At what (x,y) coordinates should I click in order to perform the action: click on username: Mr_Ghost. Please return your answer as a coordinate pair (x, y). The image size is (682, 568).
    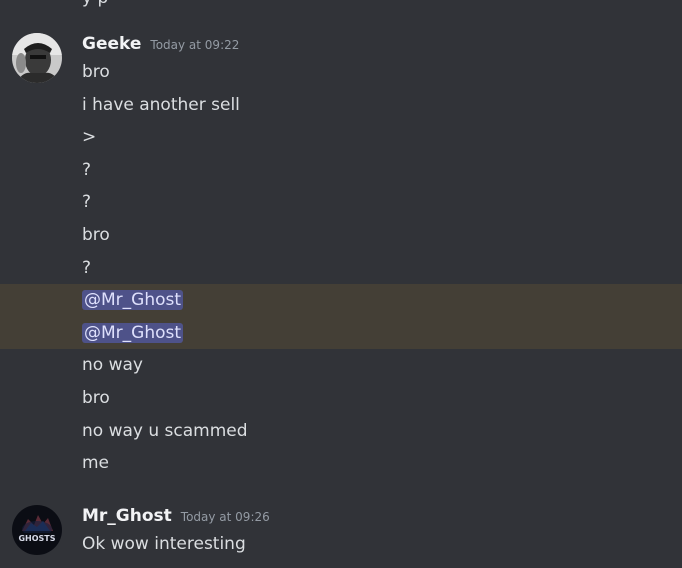
    Looking at the image, I should click on (127, 516).